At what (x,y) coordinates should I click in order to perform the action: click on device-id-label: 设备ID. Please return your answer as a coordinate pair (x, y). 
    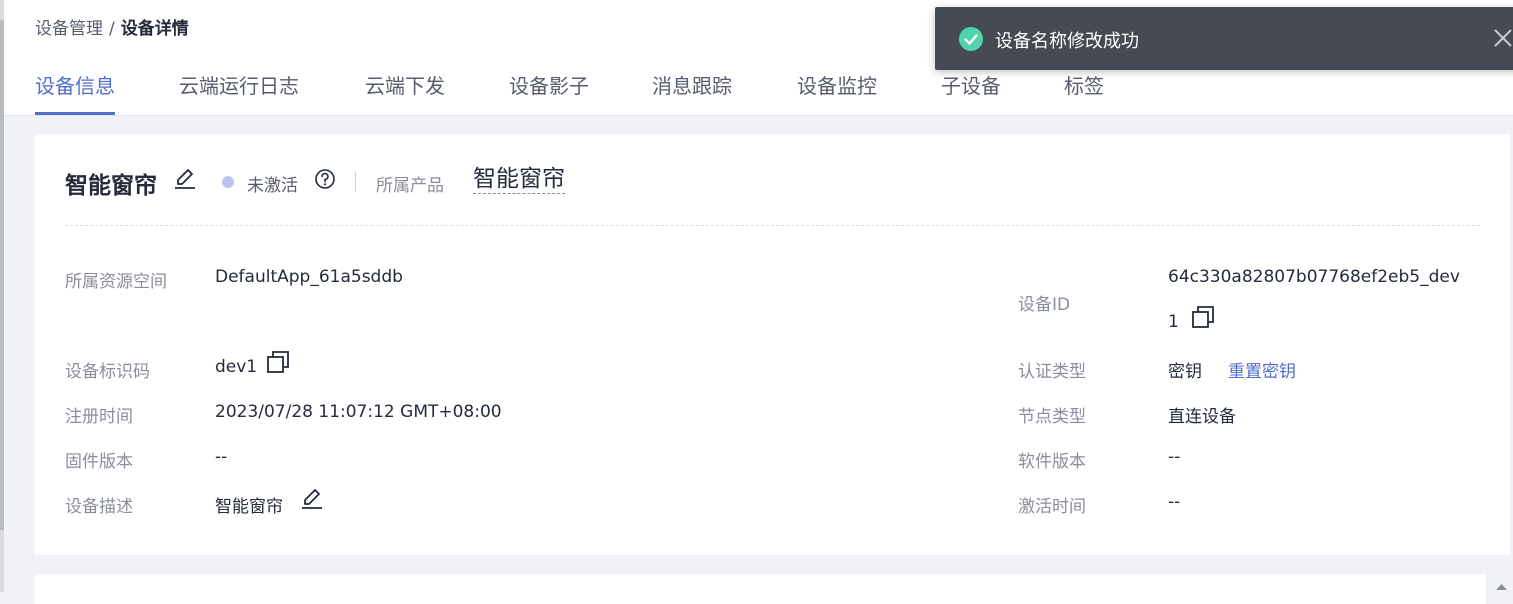
    Looking at the image, I should click on (1044, 305).